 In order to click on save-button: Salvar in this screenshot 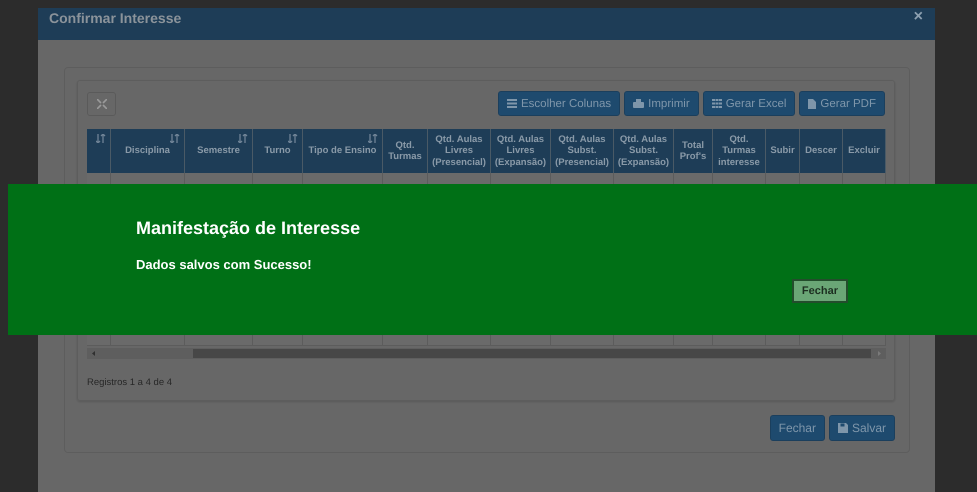, I will do `click(861, 428)`.